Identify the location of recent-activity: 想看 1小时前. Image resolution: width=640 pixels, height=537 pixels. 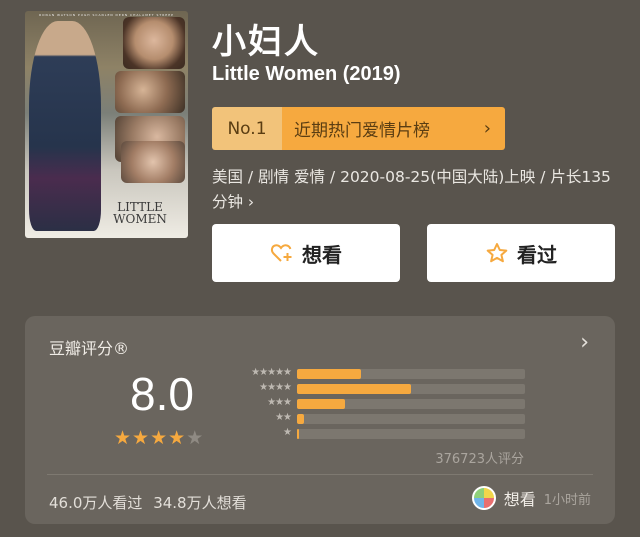
(531, 498).